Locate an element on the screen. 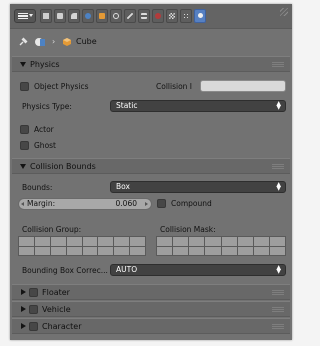  character-panel-header: Character is located at coordinates (151, 326).